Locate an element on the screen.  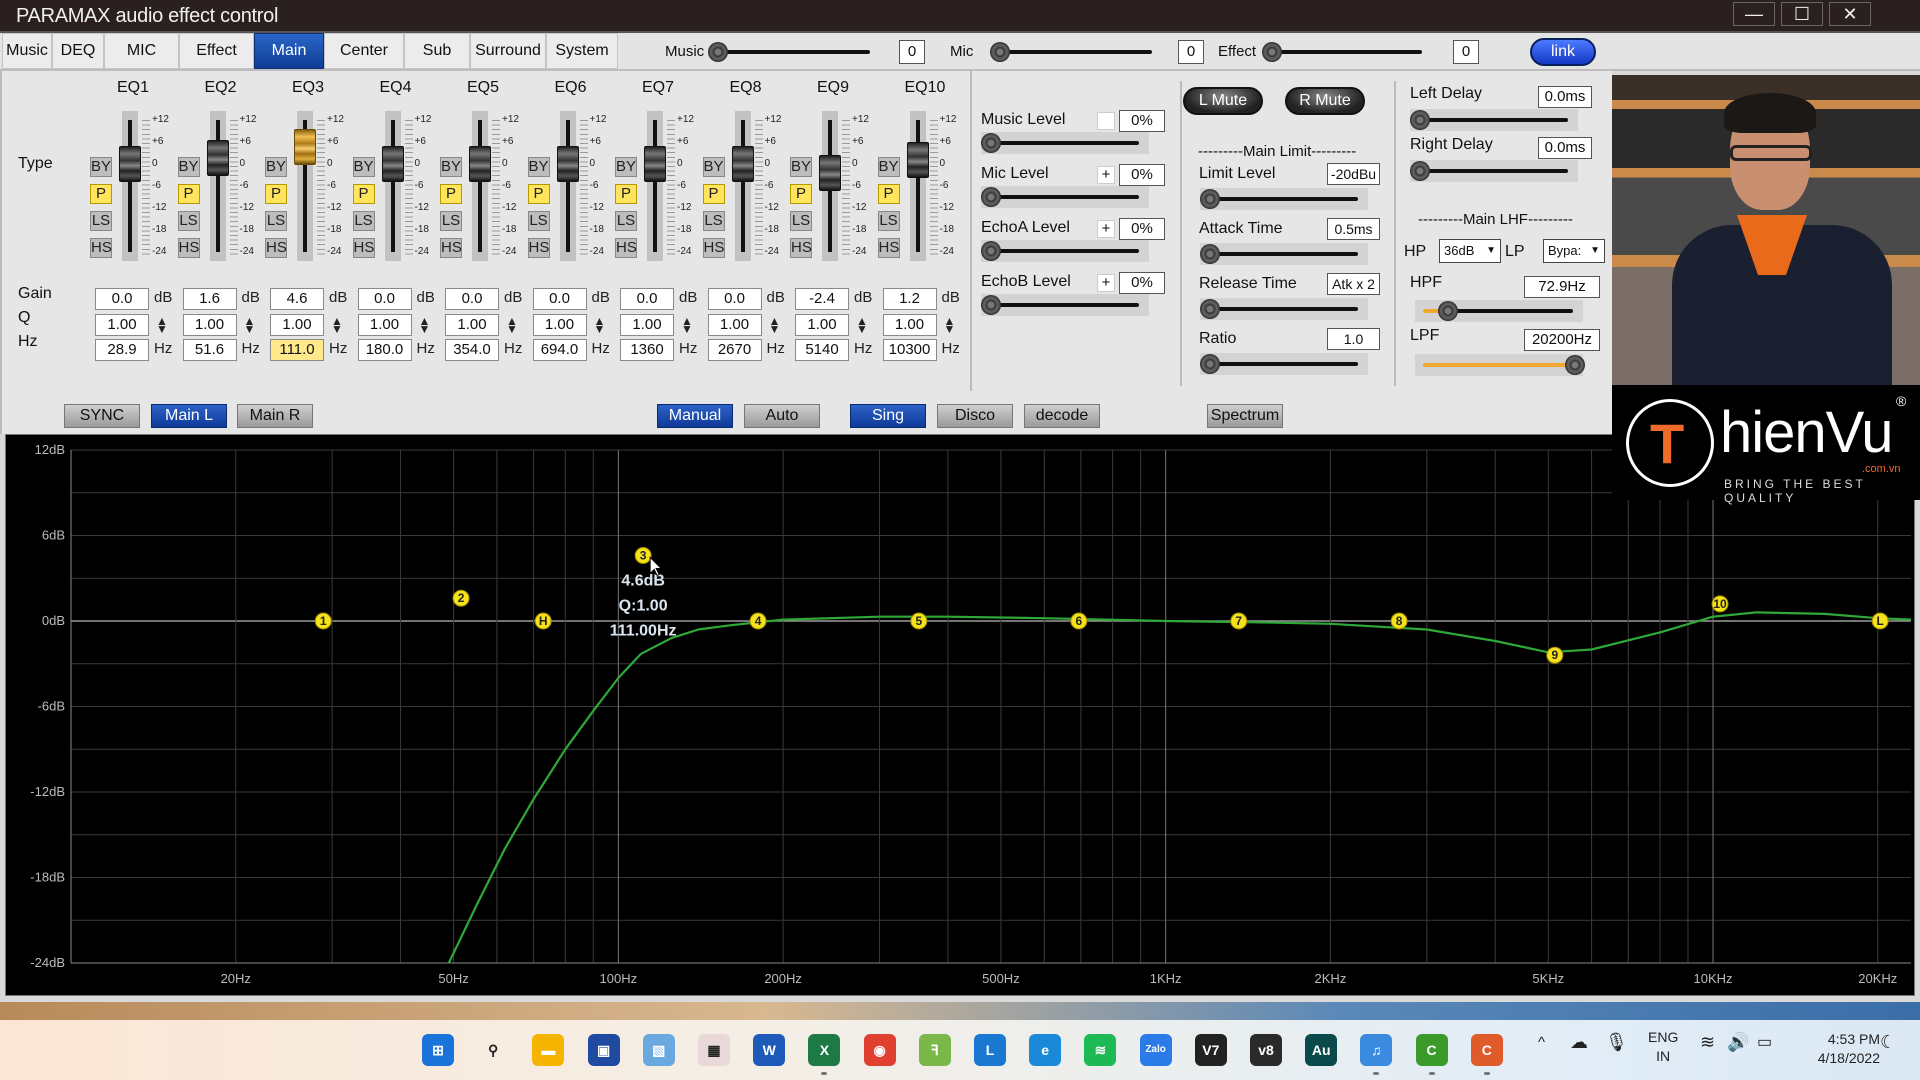
tray-chevron-icon: ^ is located at coordinates (1541, 1042).